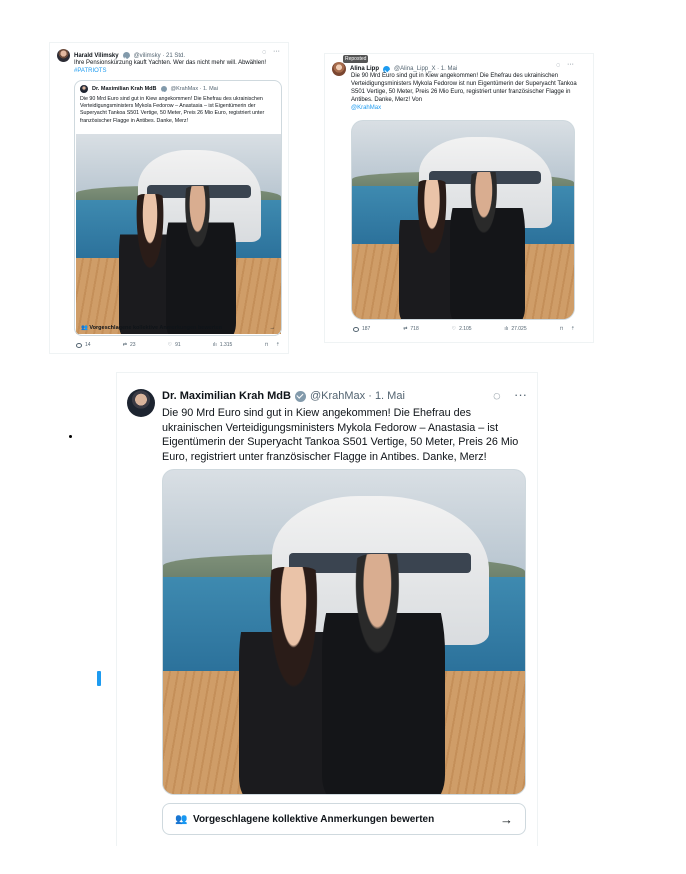 The height and width of the screenshot is (874, 686). I want to click on views-button: ılı 27.025, so click(515, 329).